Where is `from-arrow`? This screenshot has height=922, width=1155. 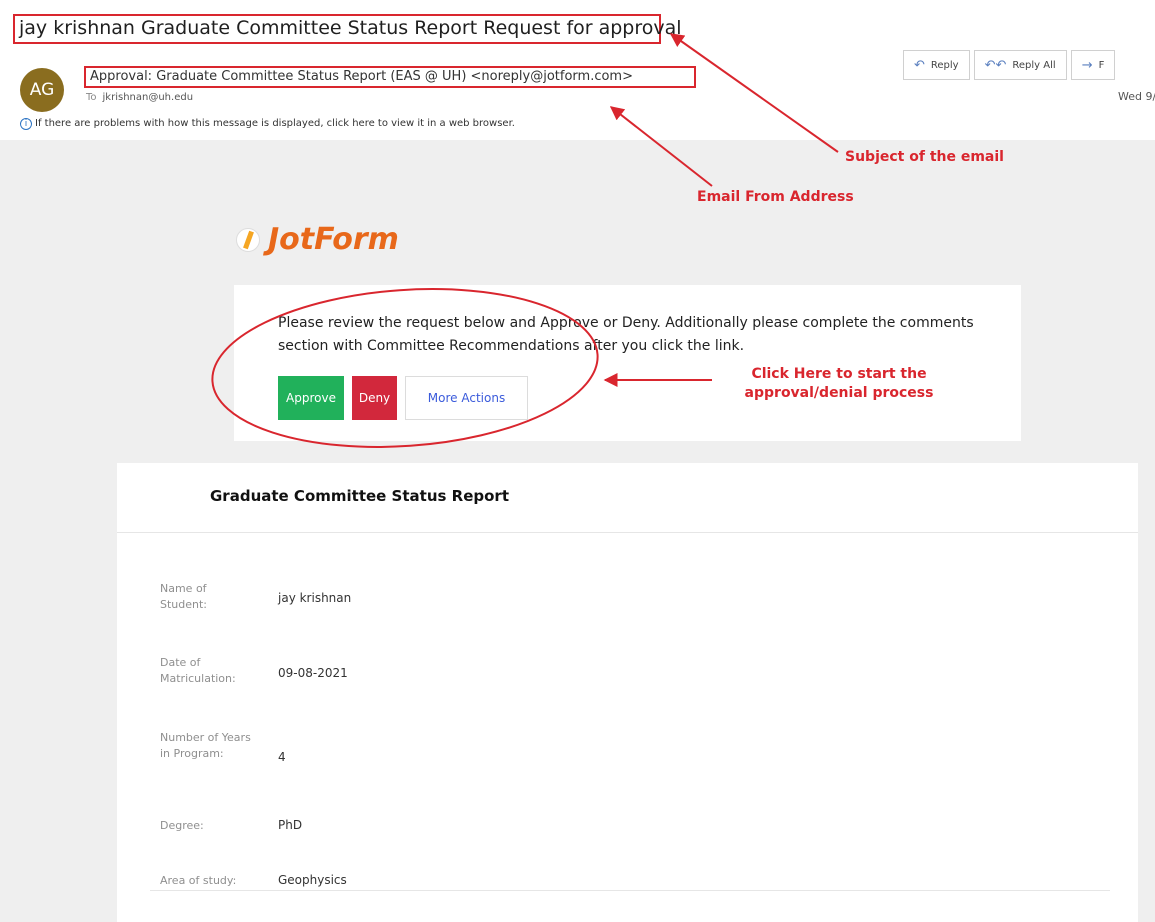 from-arrow is located at coordinates (661, 146).